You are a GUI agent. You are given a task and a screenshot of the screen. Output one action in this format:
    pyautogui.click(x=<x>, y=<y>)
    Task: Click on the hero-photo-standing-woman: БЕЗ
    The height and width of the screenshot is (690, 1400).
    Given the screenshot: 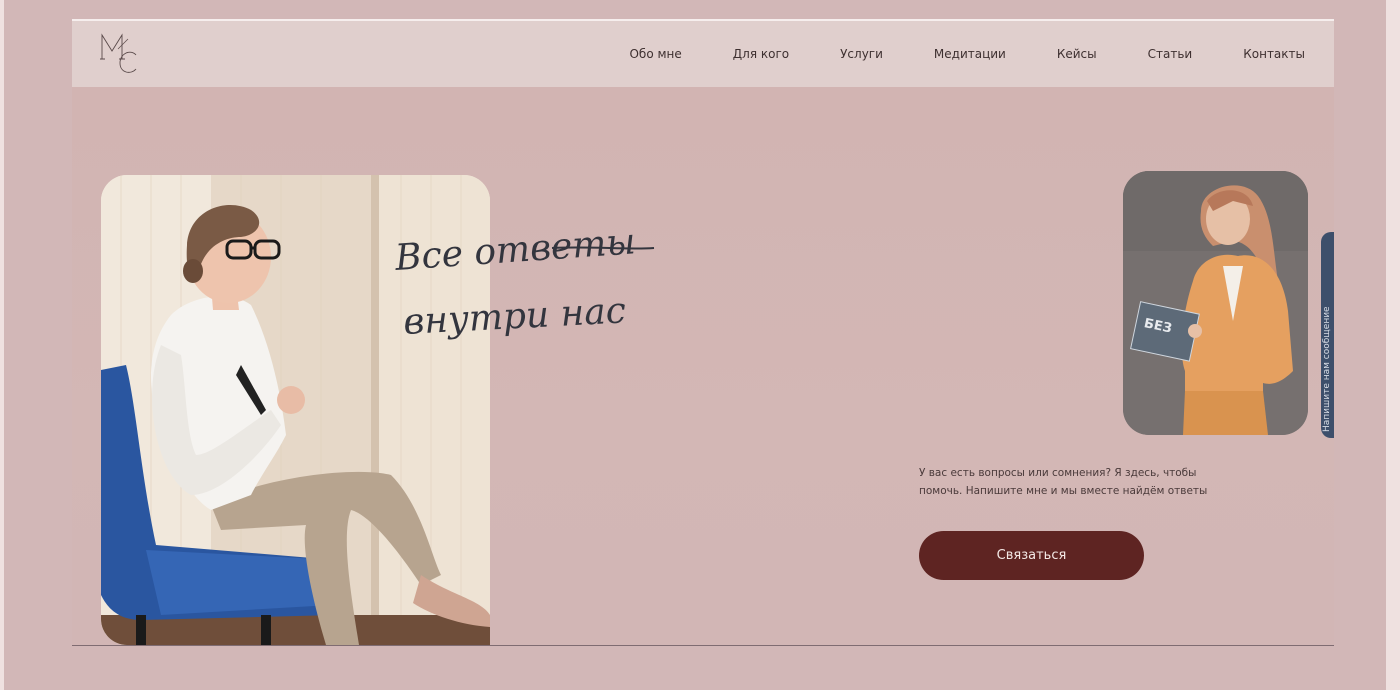 What is the action you would take?
    pyautogui.click(x=1215, y=303)
    